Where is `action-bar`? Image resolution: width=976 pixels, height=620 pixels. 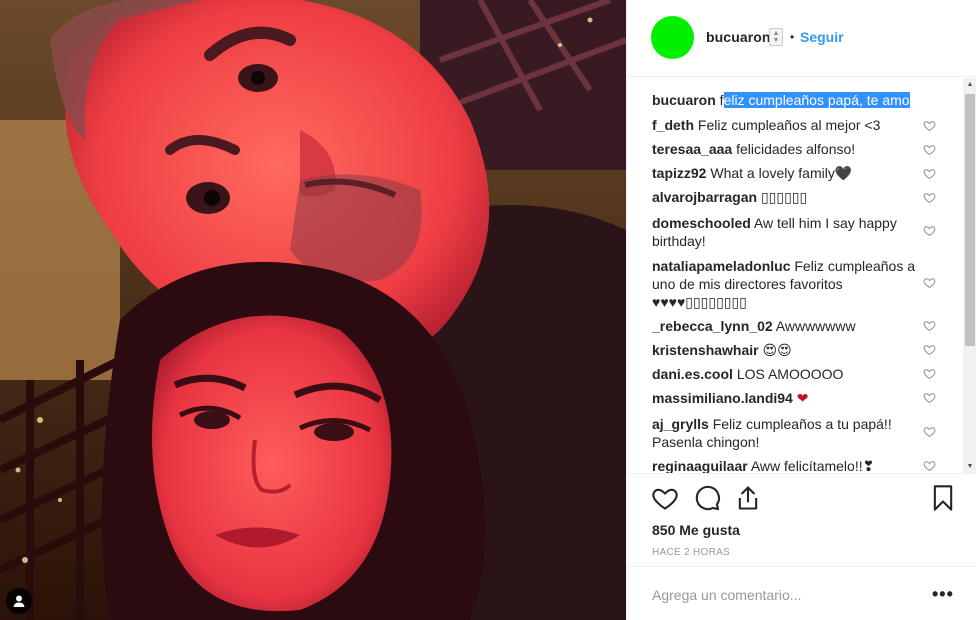 action-bar is located at coordinates (801, 500).